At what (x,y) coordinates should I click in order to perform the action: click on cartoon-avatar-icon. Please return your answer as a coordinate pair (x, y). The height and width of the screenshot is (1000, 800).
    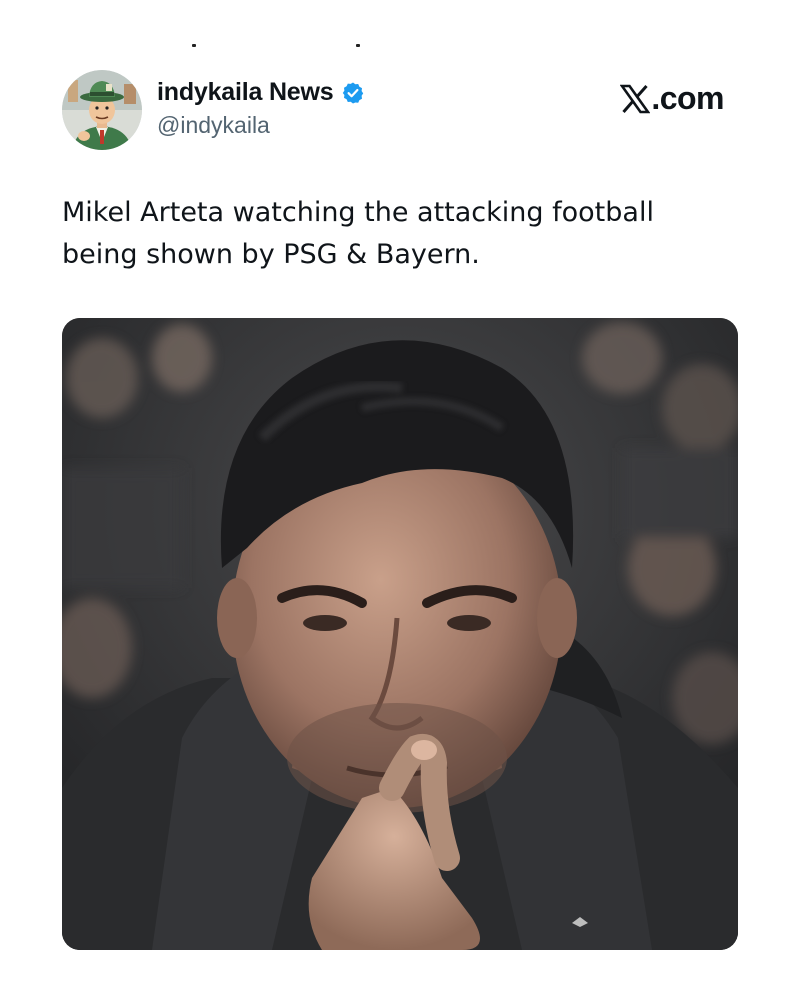
    Looking at the image, I should click on (102, 110).